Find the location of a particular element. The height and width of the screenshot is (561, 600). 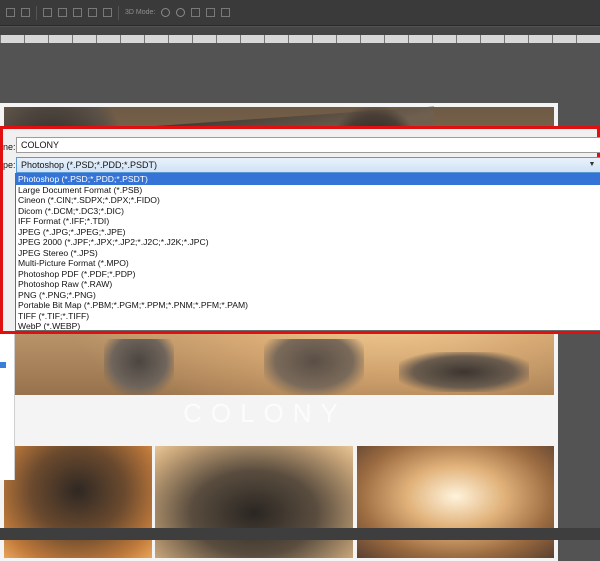

options-toolbar: 3D Mode: is located at coordinates (300, 13).